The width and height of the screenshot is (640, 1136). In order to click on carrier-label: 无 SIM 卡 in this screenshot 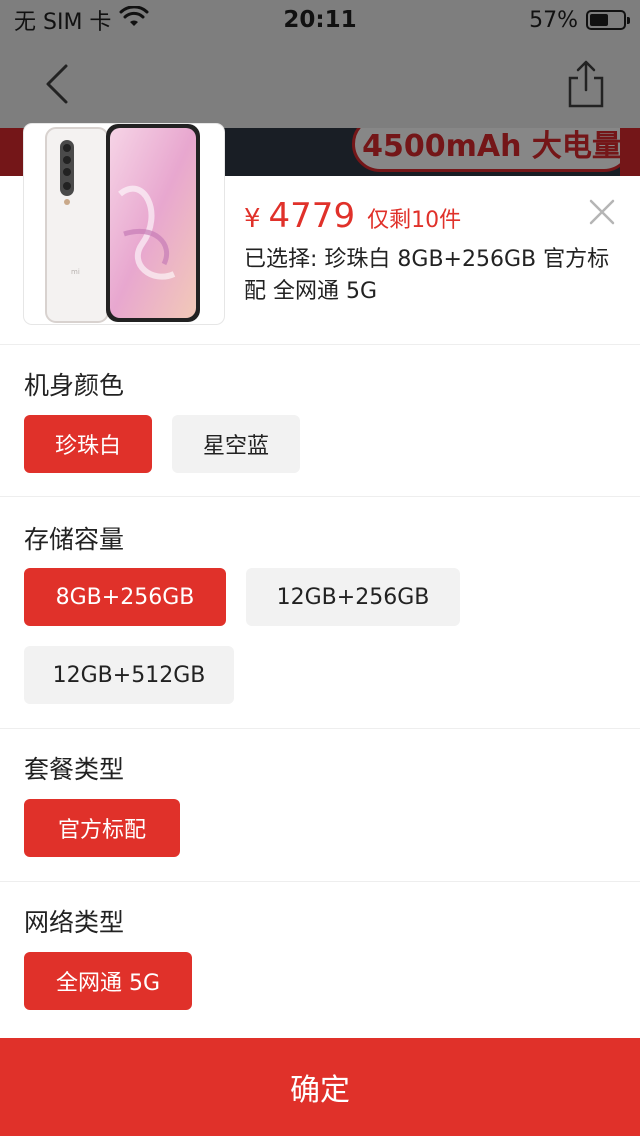, I will do `click(63, 22)`.